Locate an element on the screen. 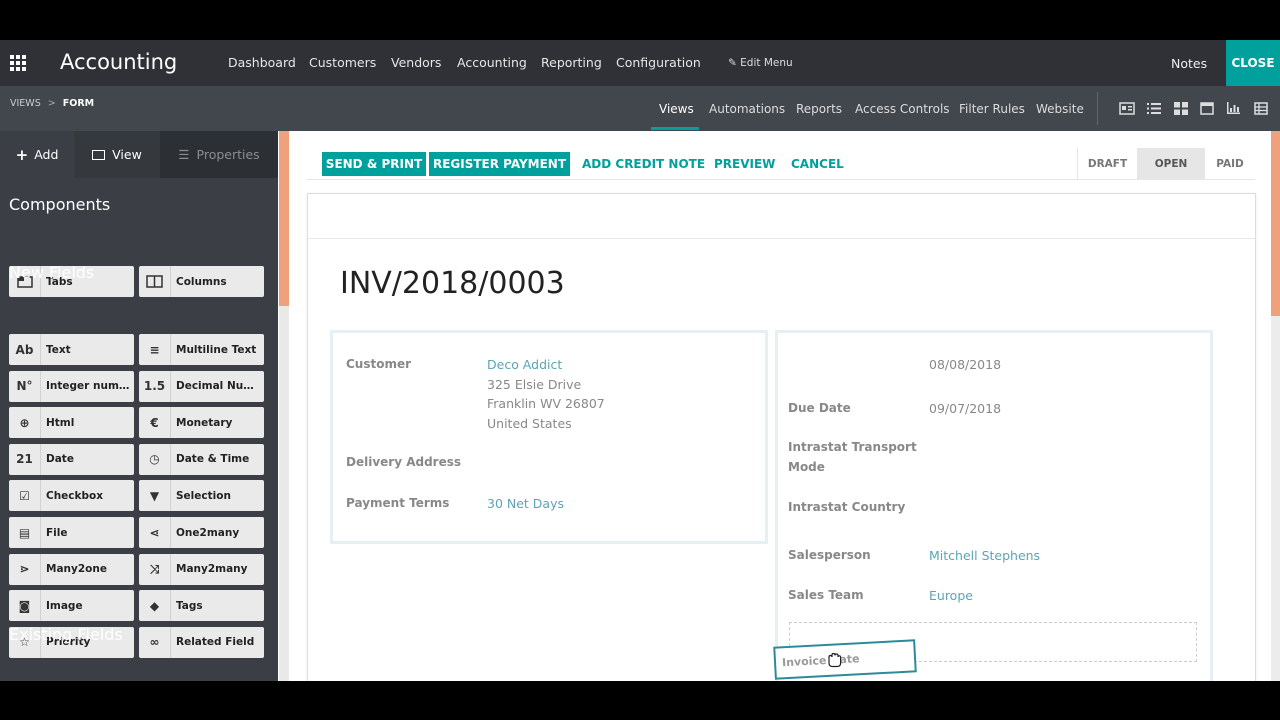 The height and width of the screenshot is (720, 1280). one2many-icon: ⋖ is located at coordinates (155, 532).